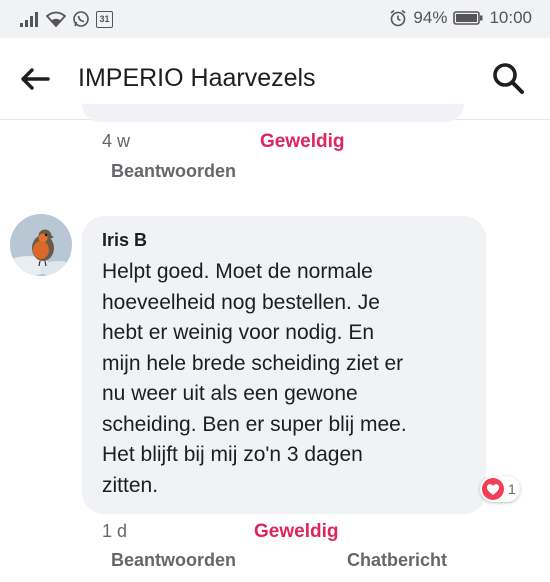 The height and width of the screenshot is (582, 550). Describe the element at coordinates (232, 454) in the screenshot. I see `comment-line: Het blijft bij mij zo'n 3 dagen` at that location.